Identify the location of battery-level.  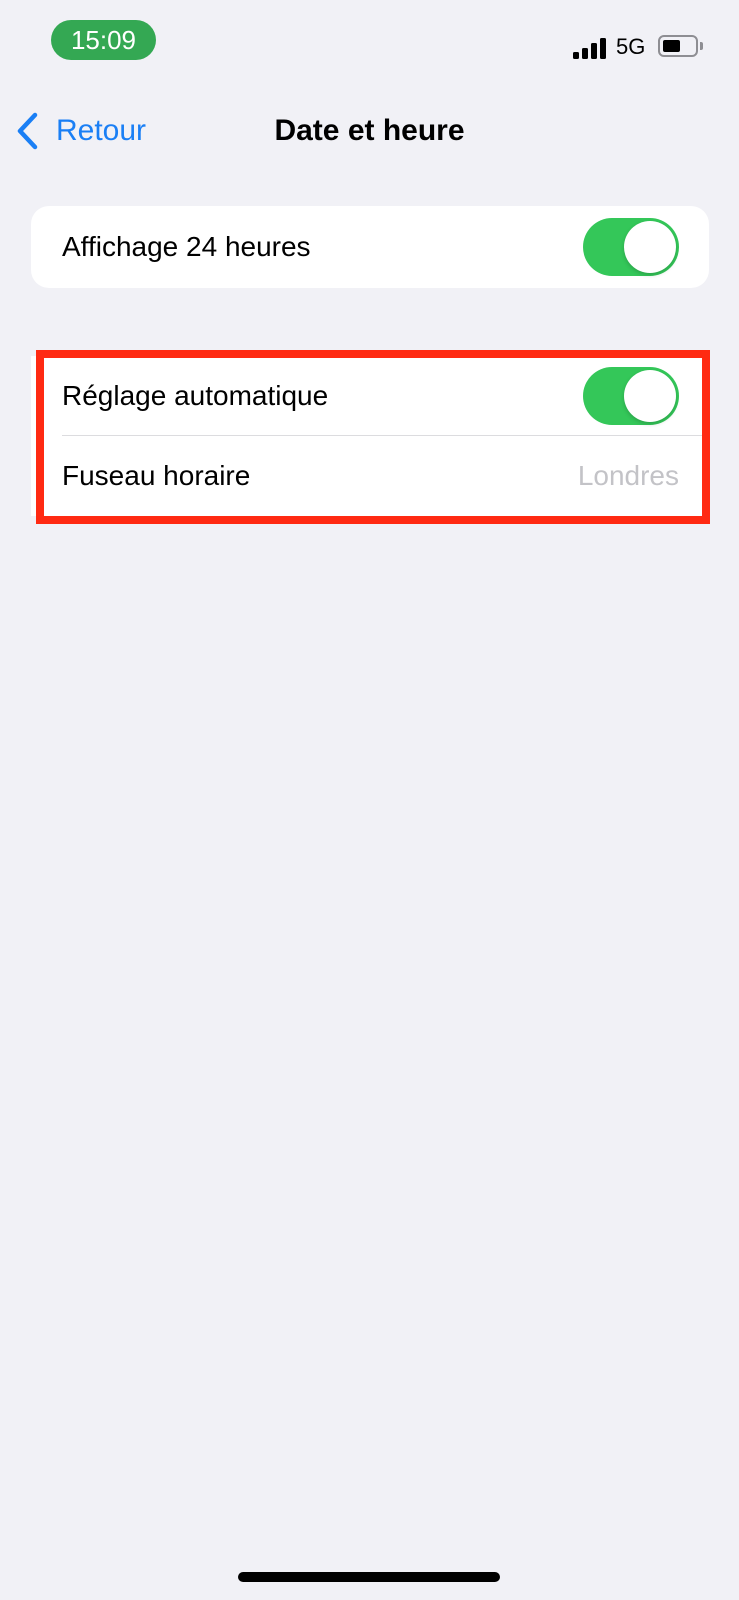
(671, 46).